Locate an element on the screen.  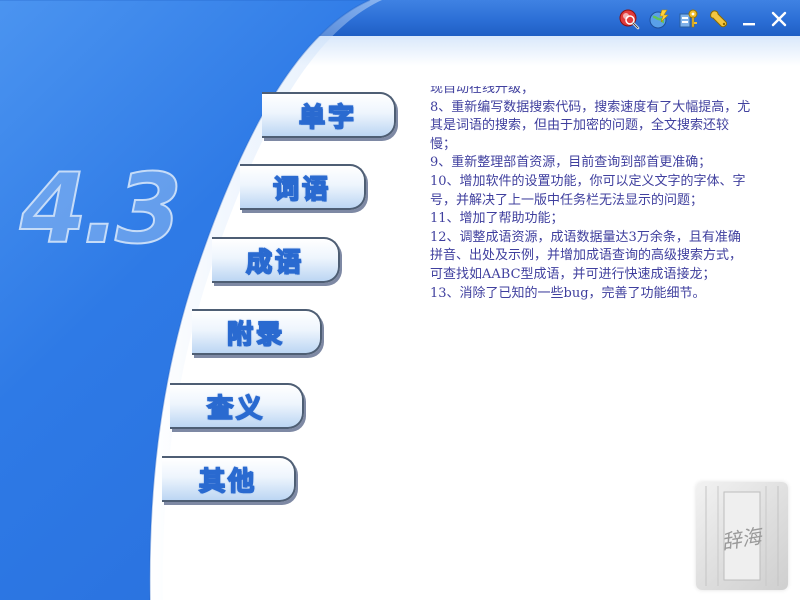
update-note-line: 现自动在线升级； is located at coordinates (482, 91).